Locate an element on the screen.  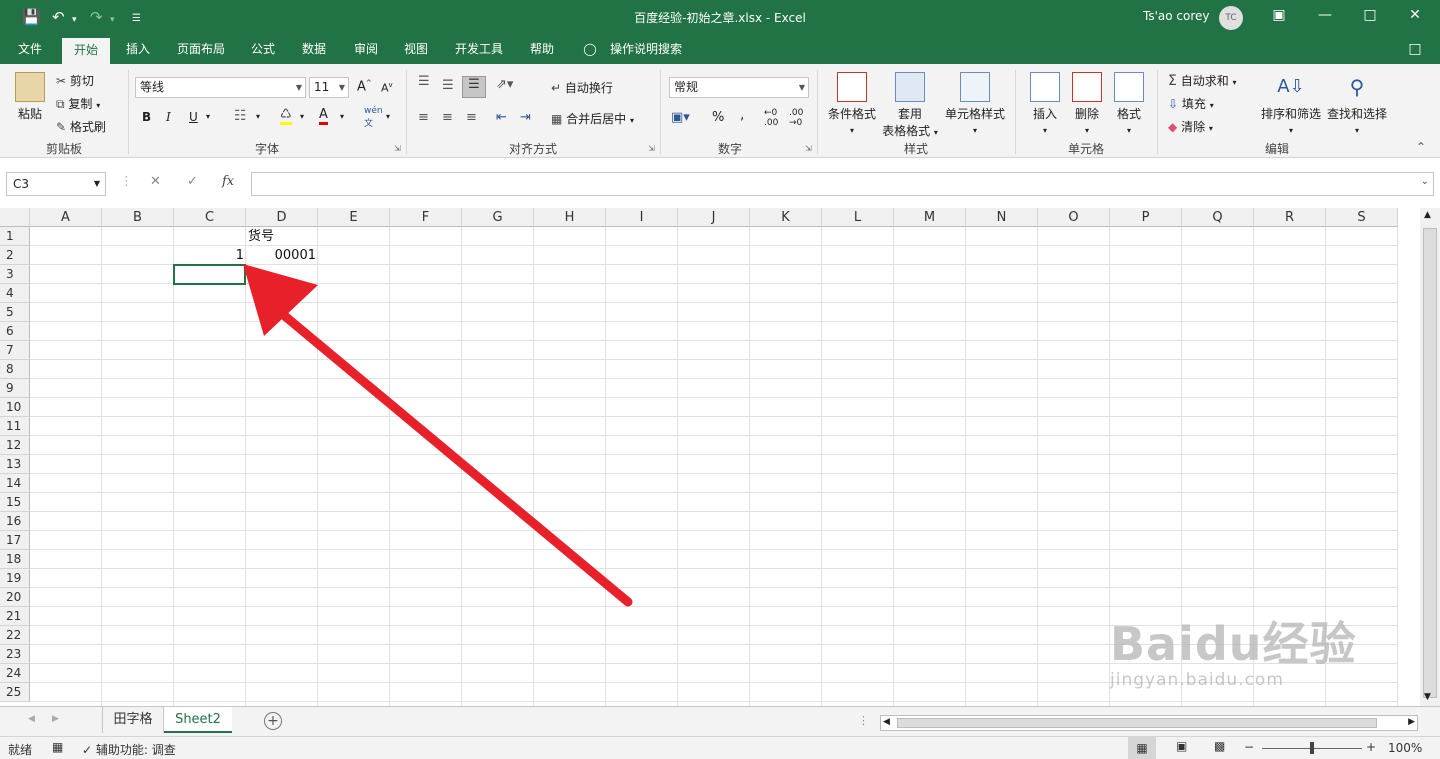
status-bar: 就绪 ▦ ✓ 辅助功能: 调查 ▦ ▣ ▩ − + 100% is located at coordinates (720, 747).